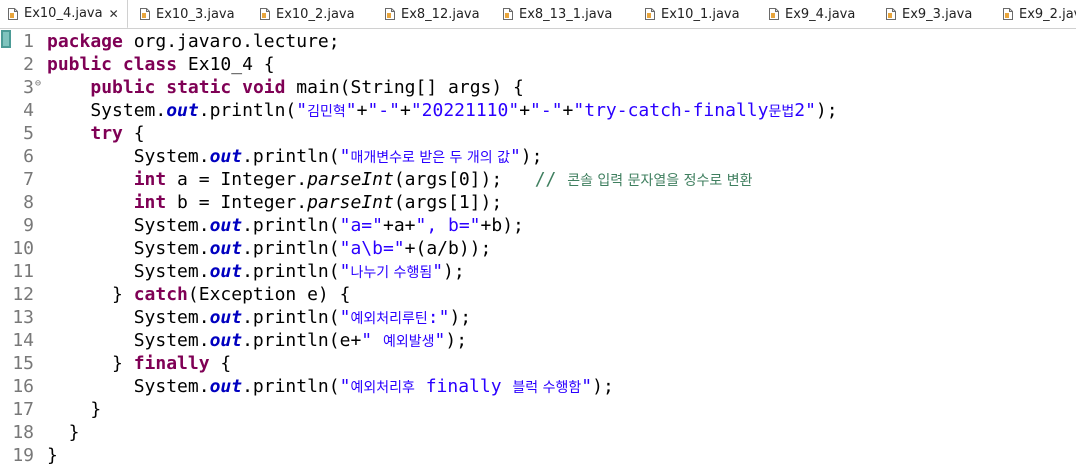 This screenshot has height=467, width=1076. What do you see at coordinates (150, 64) in the screenshot?
I see `code-keyword: class` at bounding box center [150, 64].